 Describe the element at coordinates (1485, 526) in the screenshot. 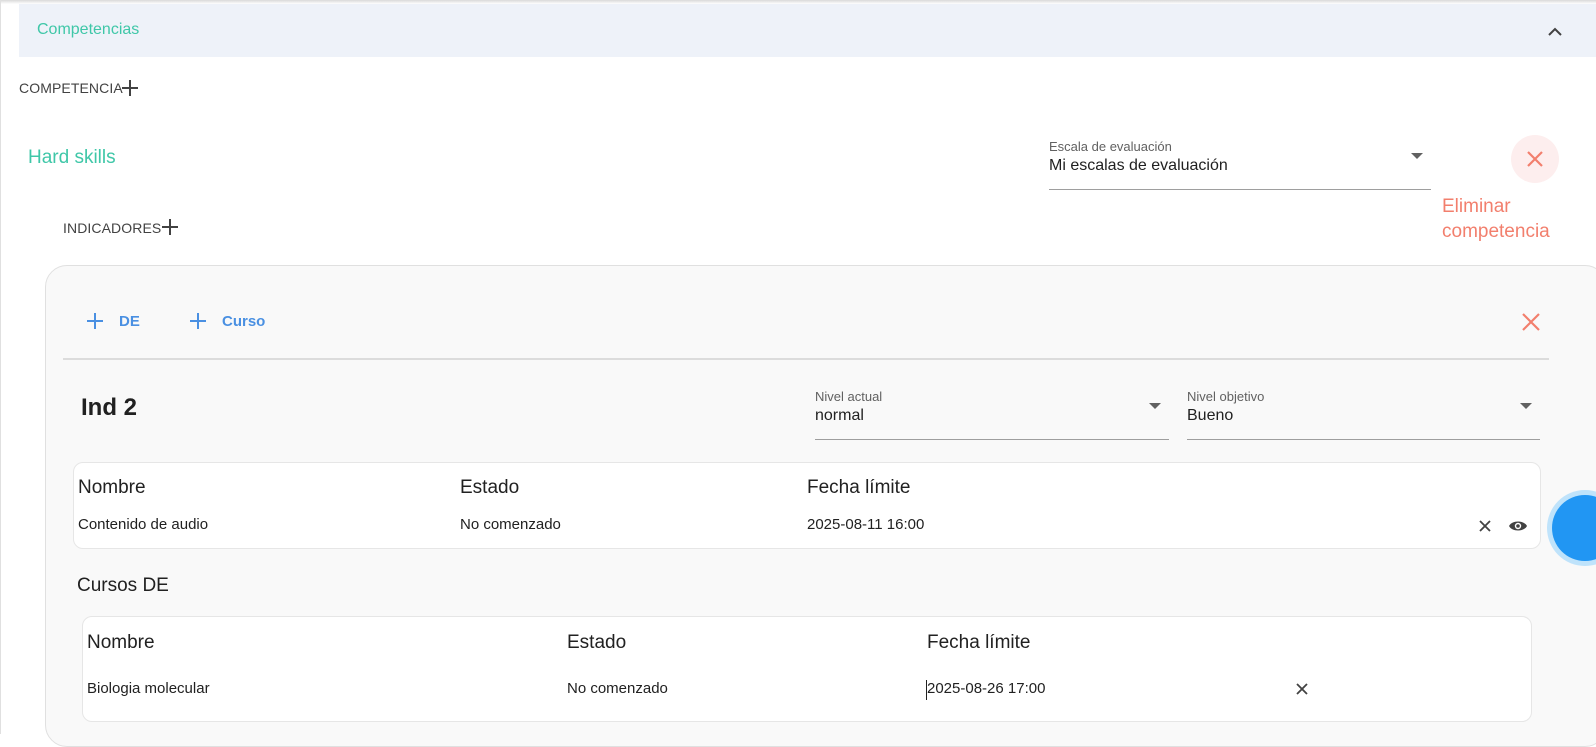

I see `remove-row-close-icon` at that location.